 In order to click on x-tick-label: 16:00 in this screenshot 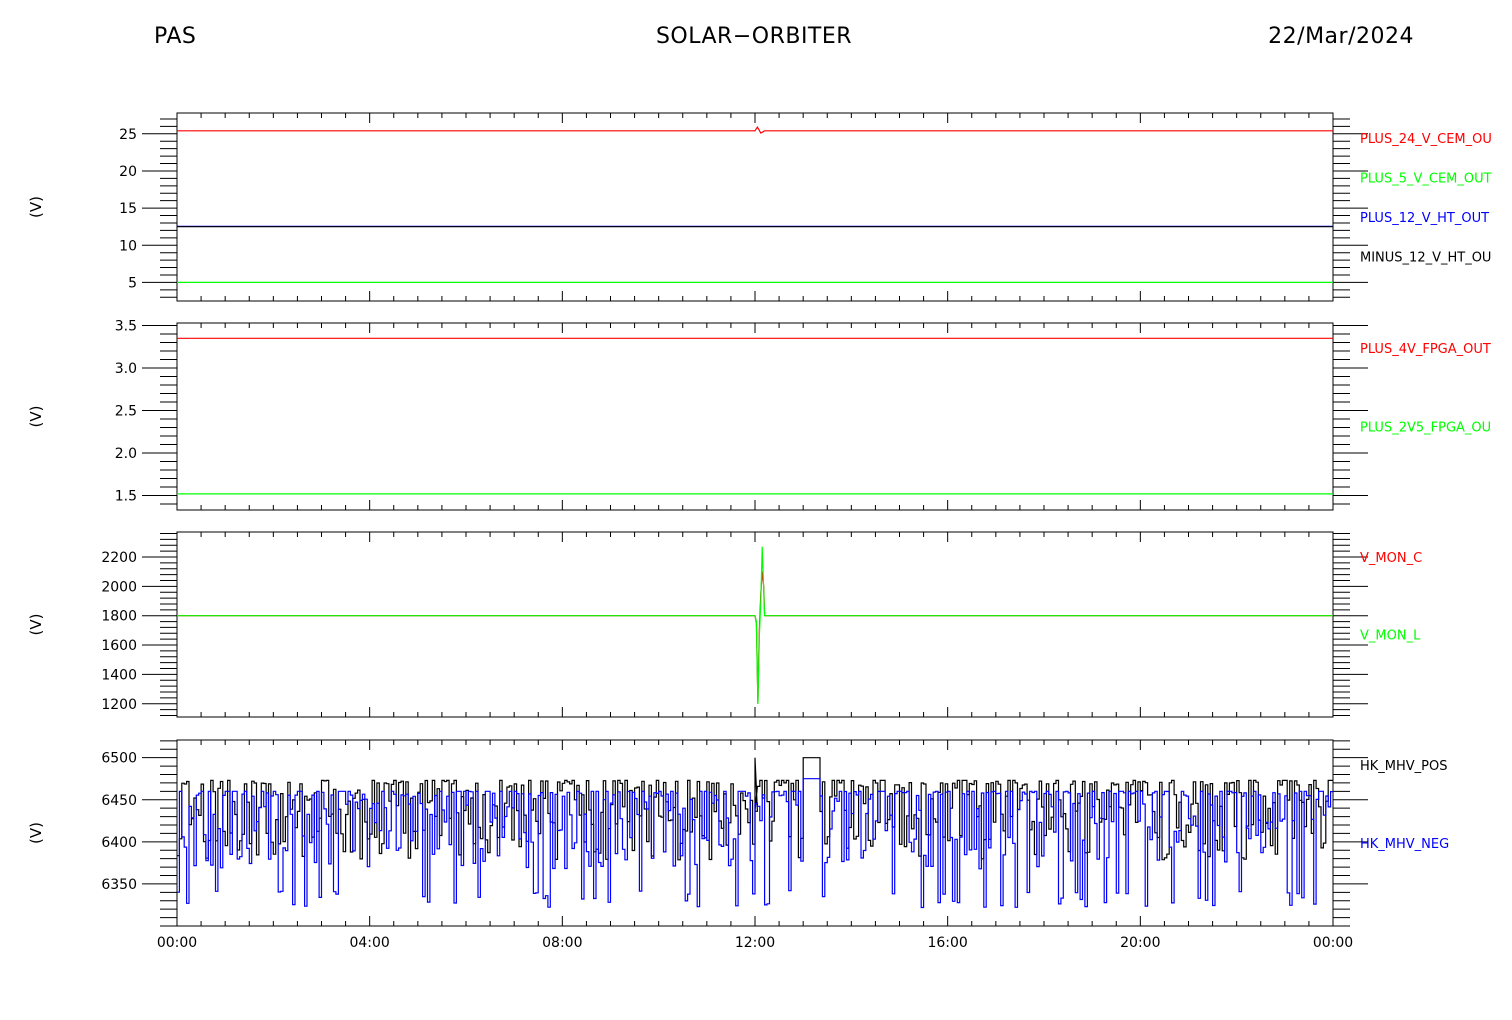, I will do `click(947, 943)`.